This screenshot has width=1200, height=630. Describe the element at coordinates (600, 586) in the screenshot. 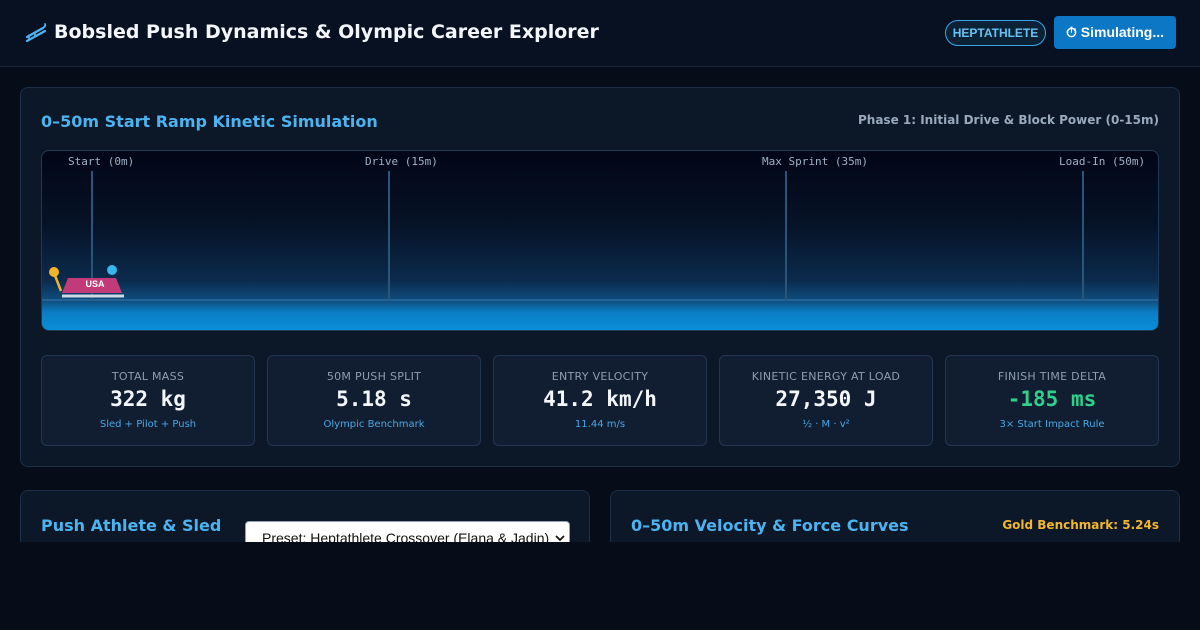

I see `page-bottom-area` at that location.